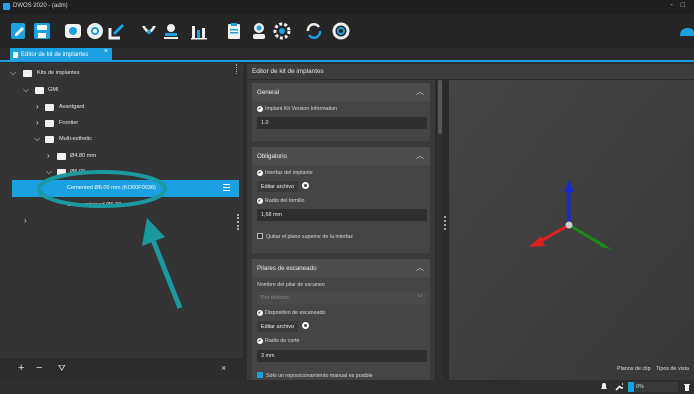 Image resolution: width=694 pixels, height=394 pixels. Describe the element at coordinates (121, 123) in the screenshot. I see `tree-item-frontier: › Frontier` at that location.